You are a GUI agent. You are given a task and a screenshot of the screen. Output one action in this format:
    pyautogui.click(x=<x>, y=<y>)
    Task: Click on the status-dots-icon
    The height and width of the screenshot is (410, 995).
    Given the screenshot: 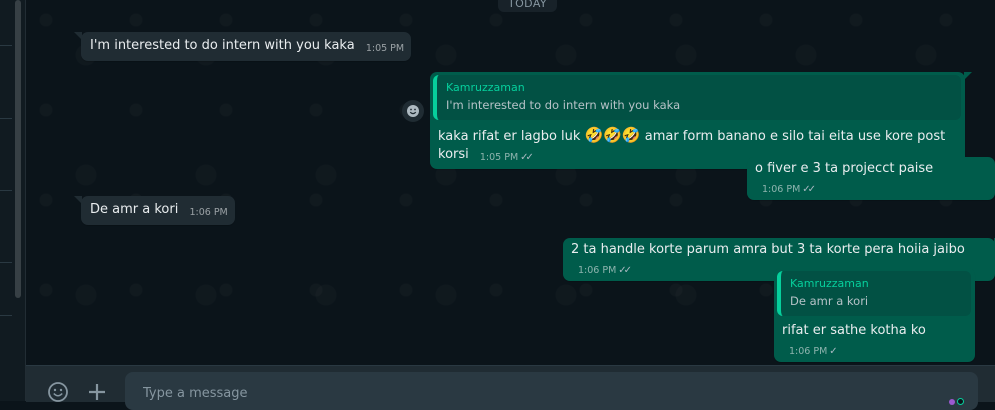 What is the action you would take?
    pyautogui.click(x=955, y=399)
    